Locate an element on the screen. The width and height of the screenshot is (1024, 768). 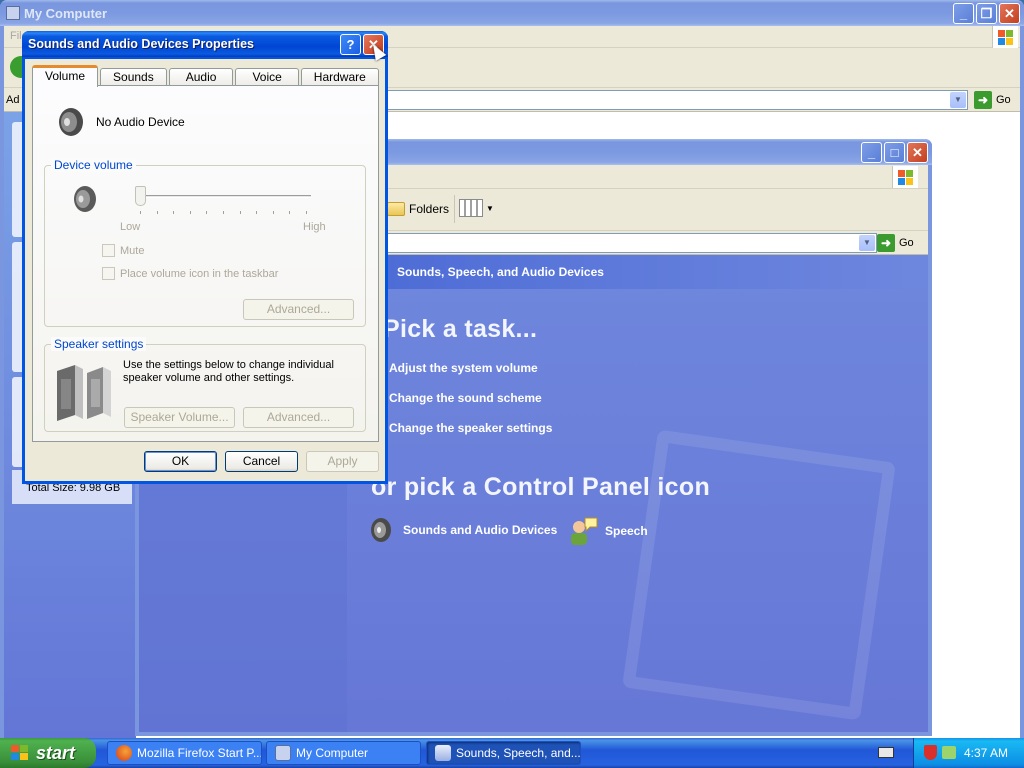
tab-volume: Volume is located at coordinates (65, 76).